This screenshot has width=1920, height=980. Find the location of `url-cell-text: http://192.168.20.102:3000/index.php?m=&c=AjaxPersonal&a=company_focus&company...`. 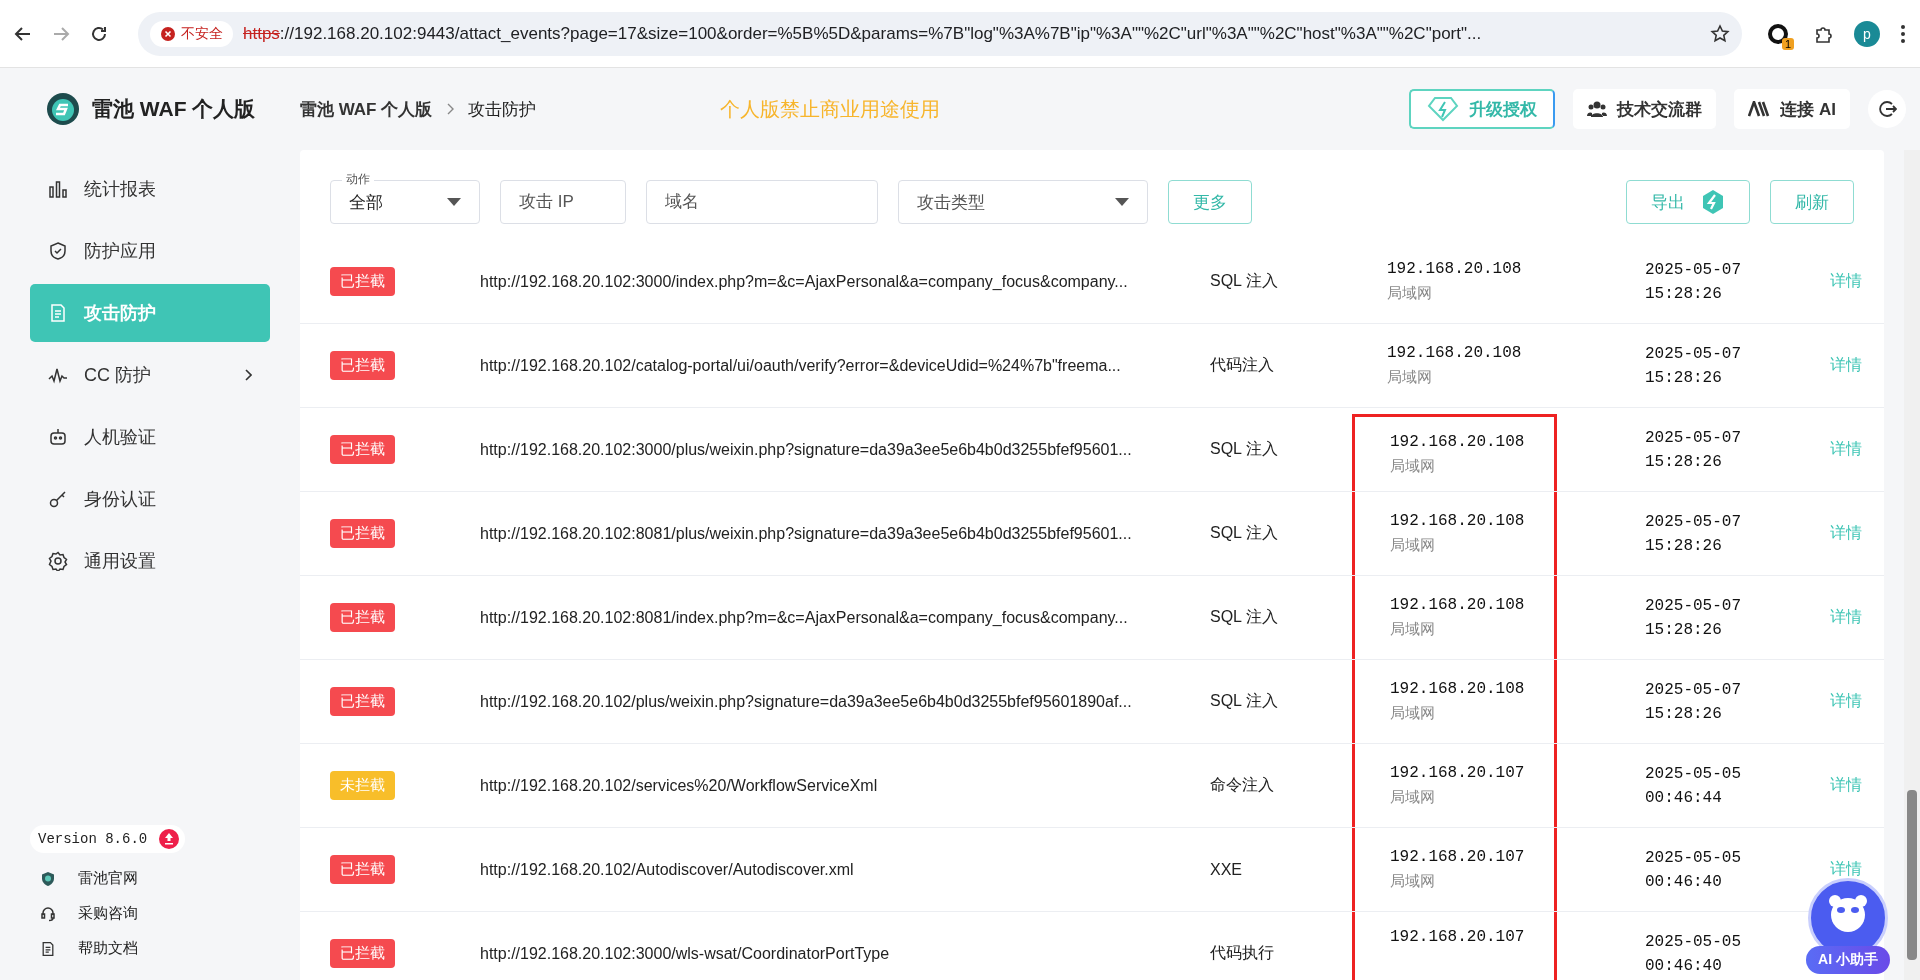

url-cell-text: http://192.168.20.102:3000/index.php?m=&c=AjaxPersonal&a=company_focus&company... is located at coordinates (804, 281).